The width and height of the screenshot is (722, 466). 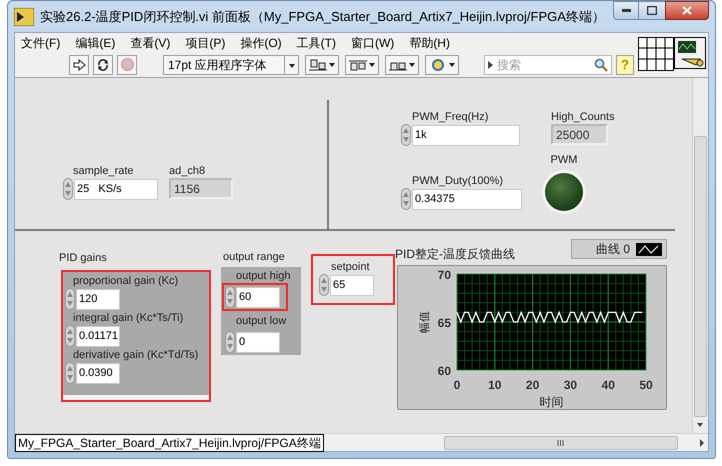 What do you see at coordinates (690, 53) in the screenshot?
I see `vi-icon` at bounding box center [690, 53].